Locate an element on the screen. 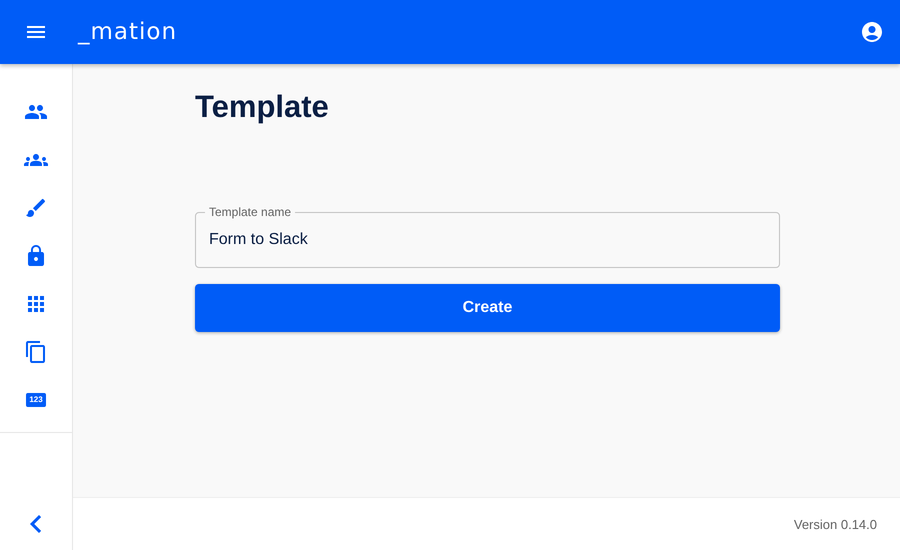 This screenshot has width=900, height=550. account-icon is located at coordinates (872, 32).